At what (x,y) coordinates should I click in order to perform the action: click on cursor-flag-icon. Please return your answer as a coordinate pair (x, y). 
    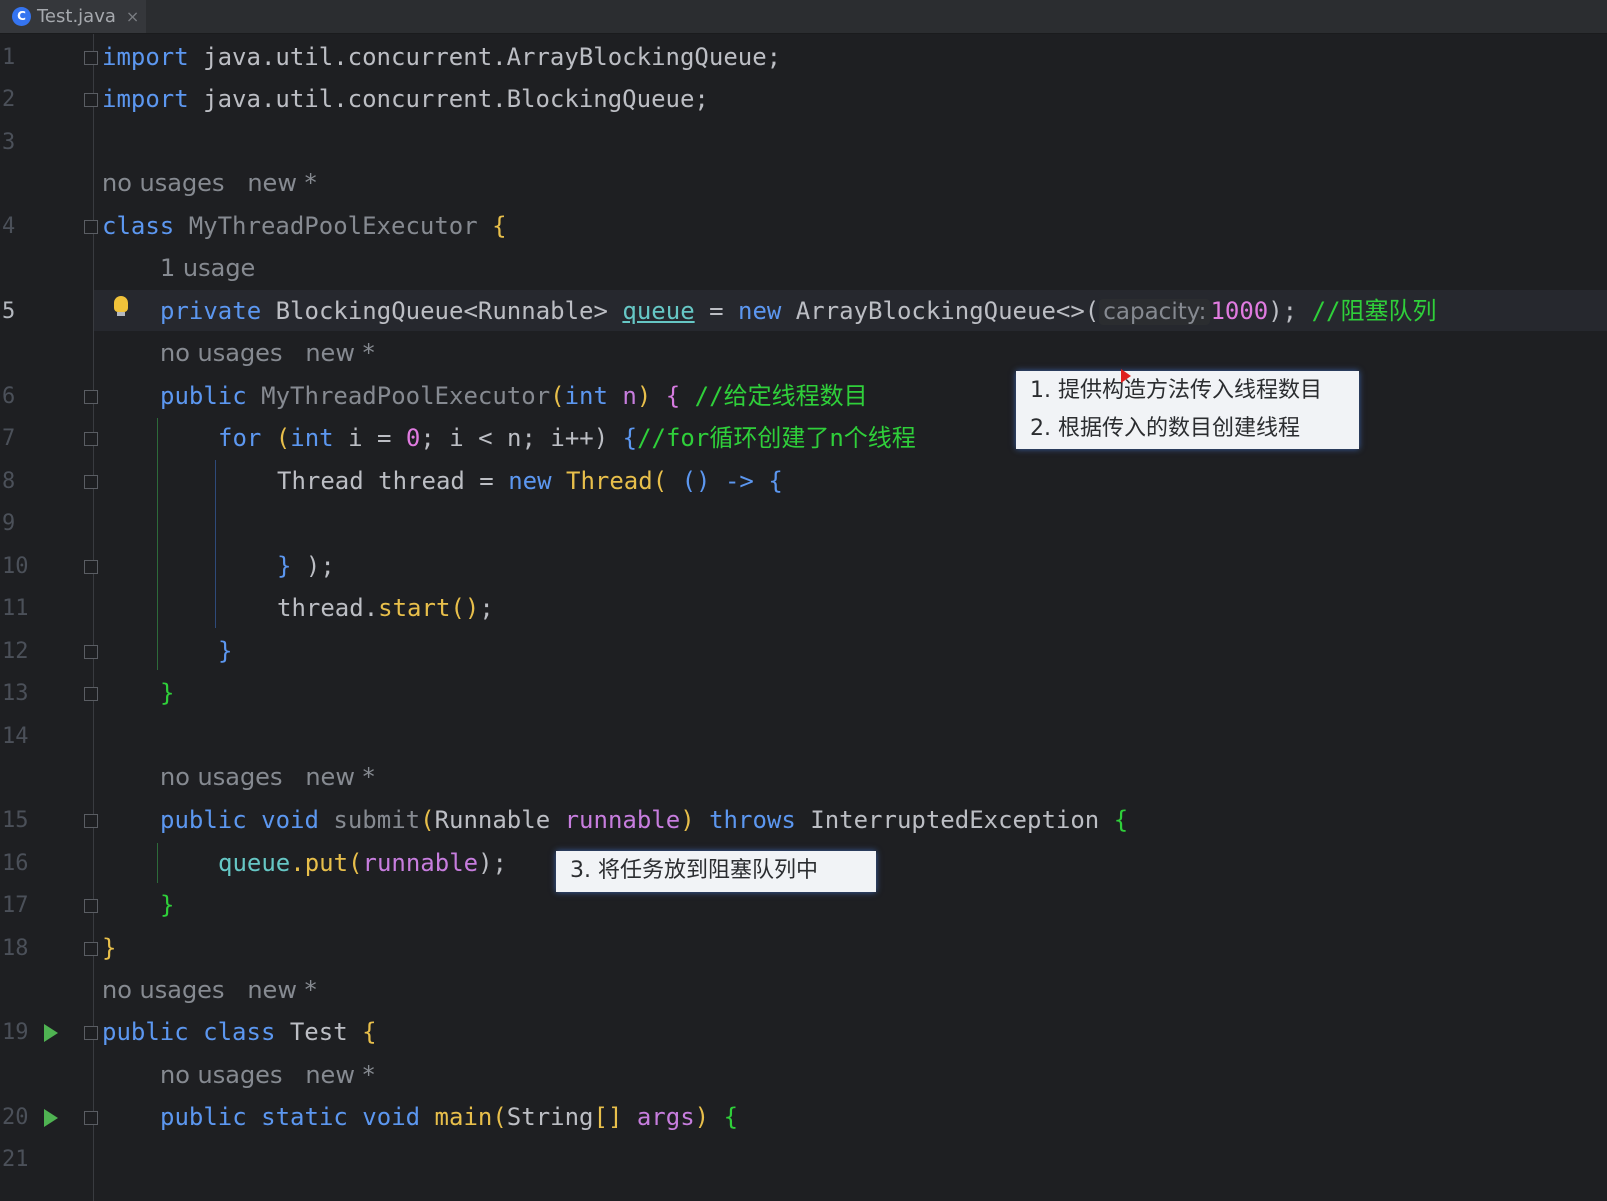
    Looking at the image, I should click on (1126, 376).